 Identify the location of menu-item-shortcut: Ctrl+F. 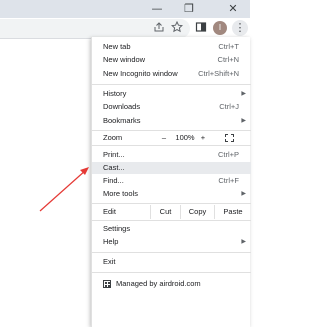
(228, 180).